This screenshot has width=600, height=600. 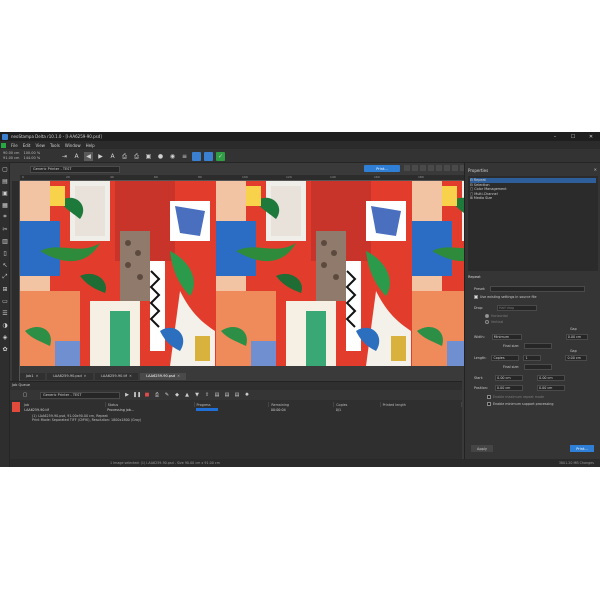 What do you see at coordinates (573, 351) in the screenshot?
I see `gap-label-row-2: Gap` at bounding box center [573, 351].